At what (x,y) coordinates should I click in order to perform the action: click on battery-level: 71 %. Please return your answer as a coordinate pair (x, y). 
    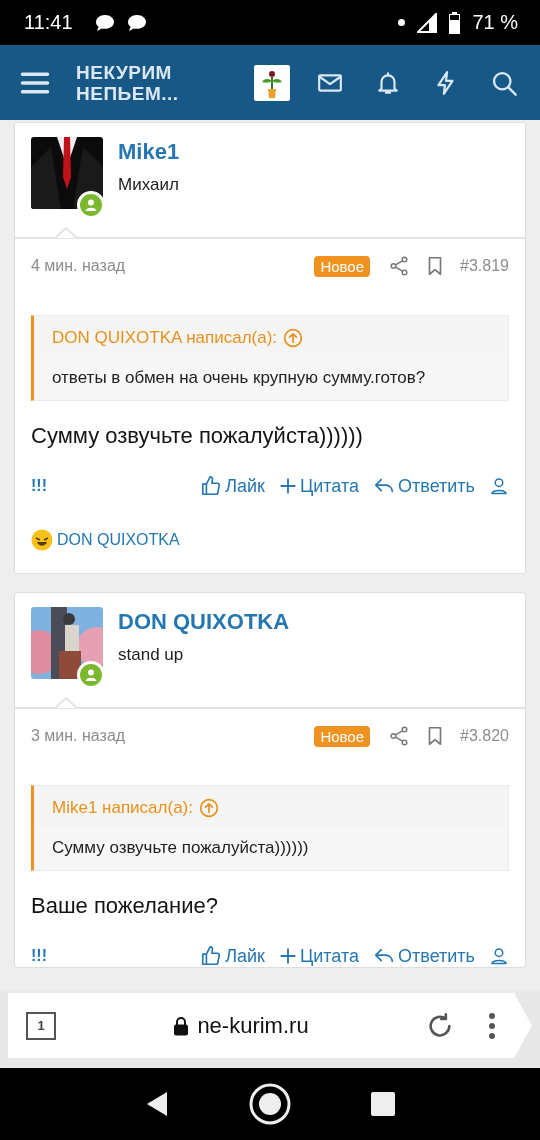
    Looking at the image, I should click on (495, 22).